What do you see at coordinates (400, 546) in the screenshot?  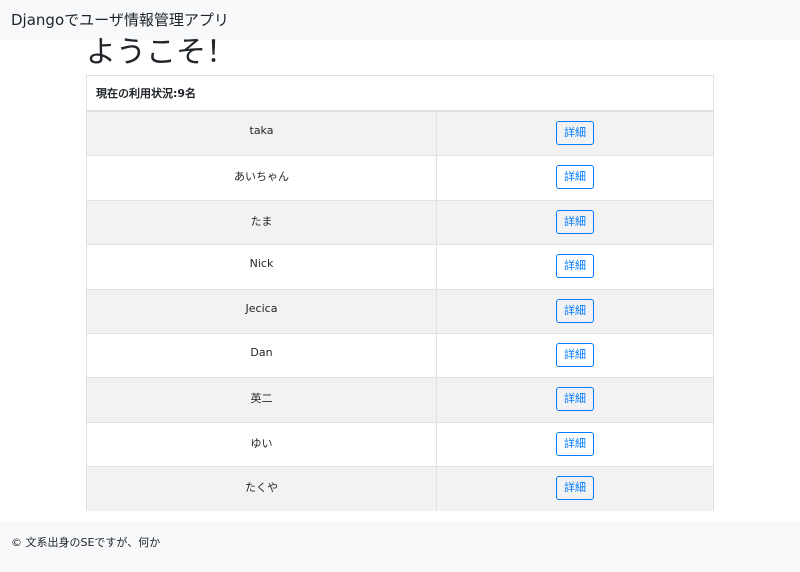 I see `footer: © 文系出身のSEですが、何か` at bounding box center [400, 546].